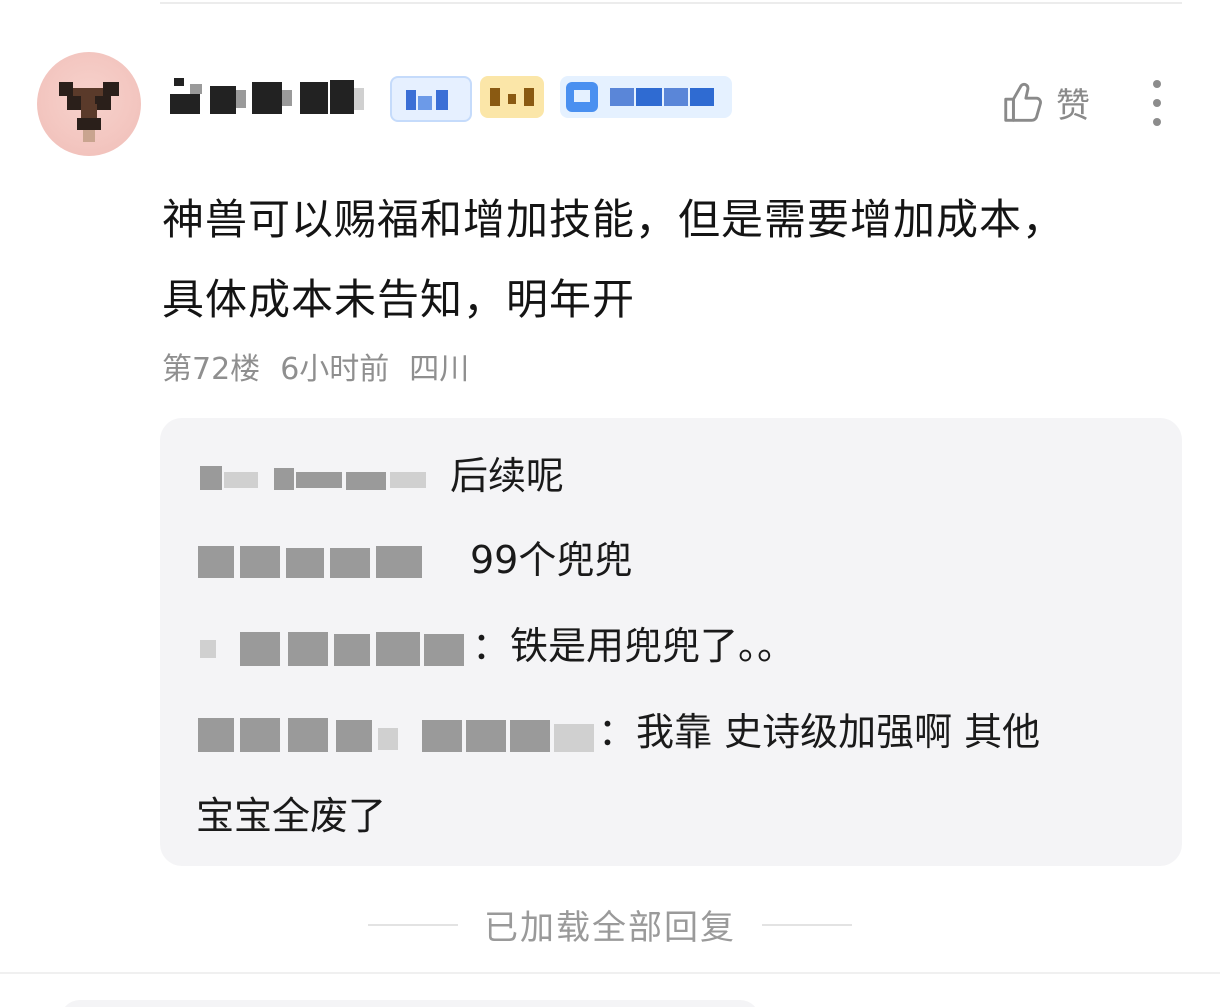 This screenshot has height=1007, width=1220. I want to click on vertical-dots-icon, so click(1157, 84).